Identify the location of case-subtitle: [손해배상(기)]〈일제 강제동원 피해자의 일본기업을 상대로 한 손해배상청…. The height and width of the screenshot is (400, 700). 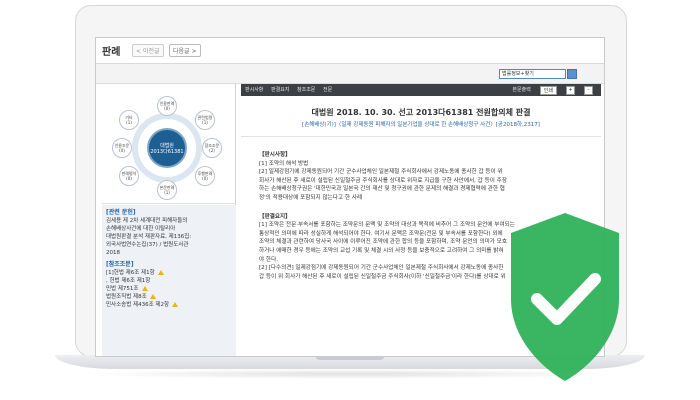
(421, 125).